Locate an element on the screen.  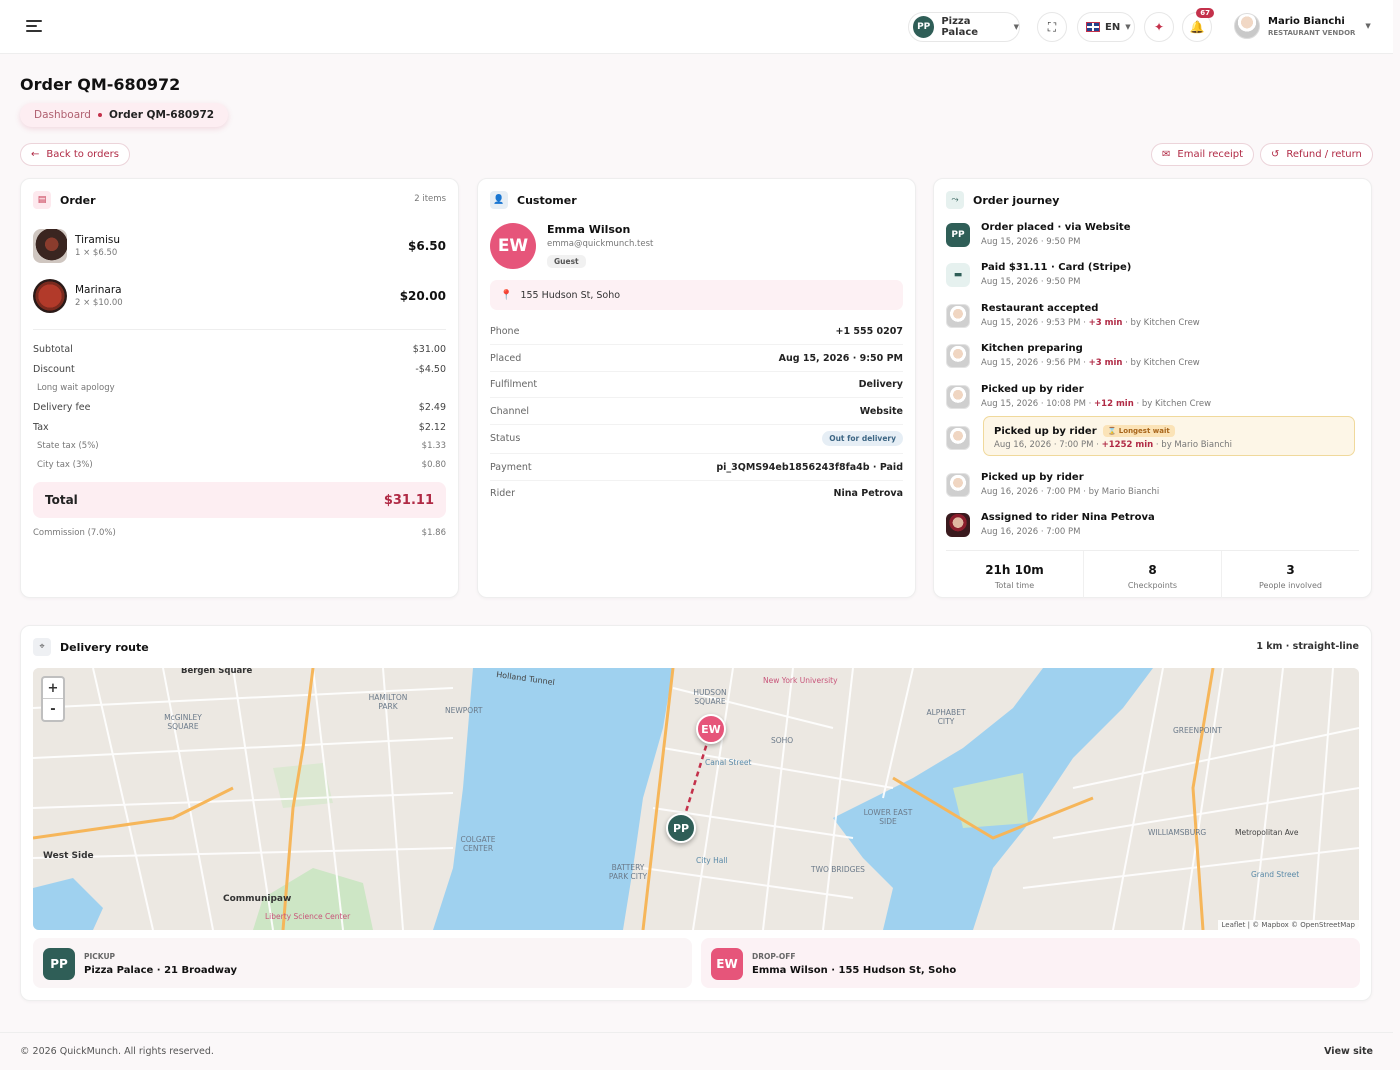
stat-label: People involved is located at coordinates (1290, 585).